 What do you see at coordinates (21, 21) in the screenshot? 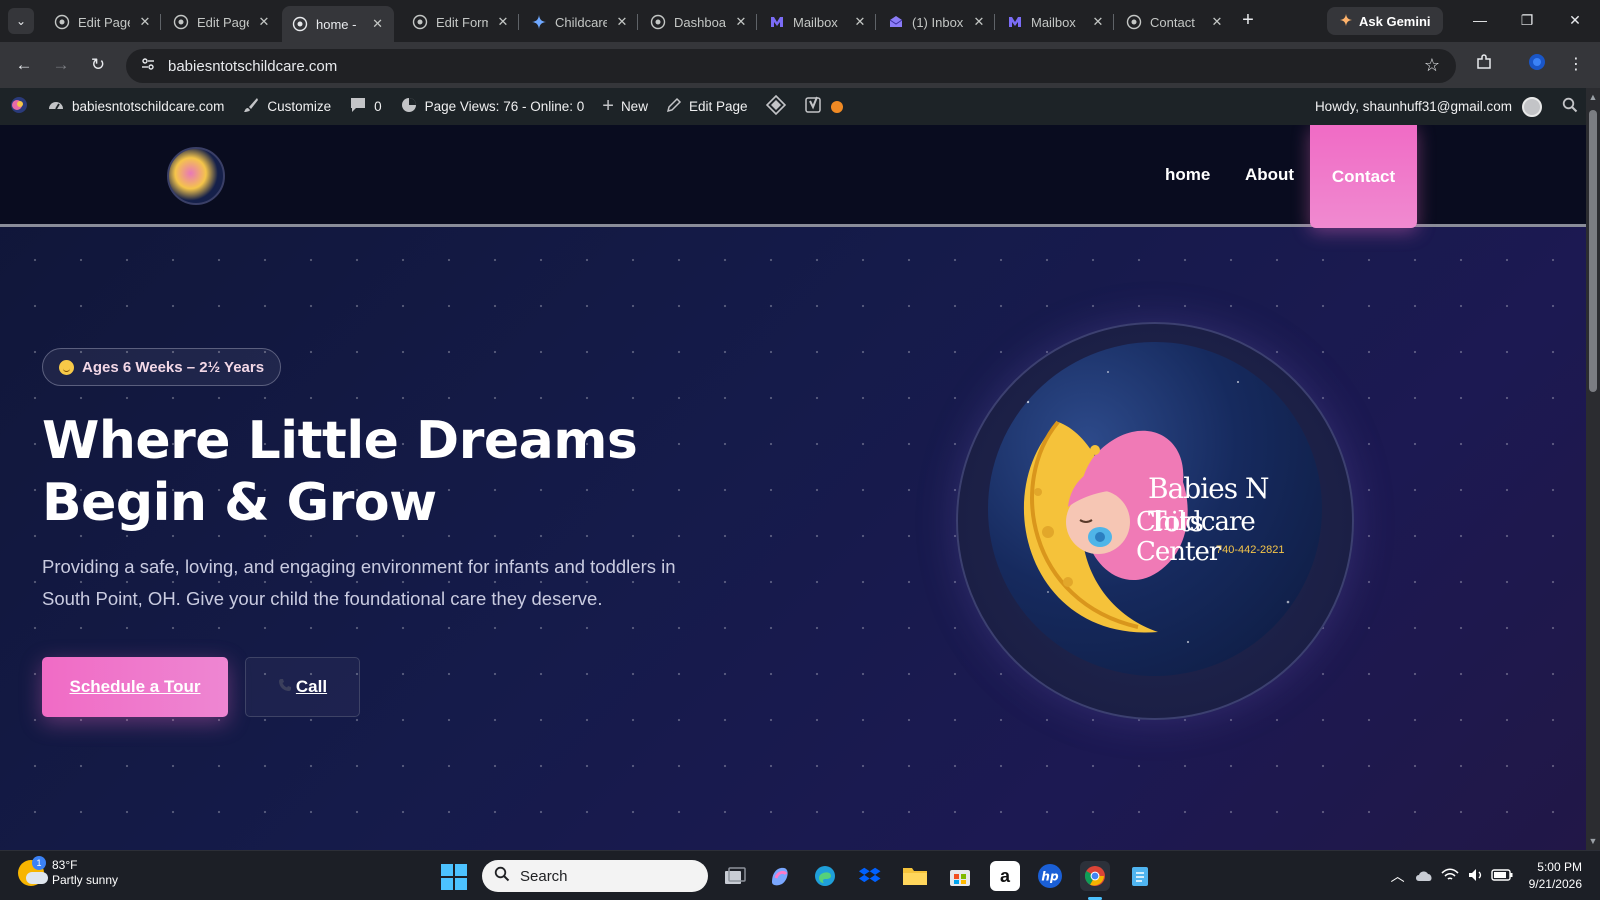
I see `tab-search-button: ⌄` at bounding box center [21, 21].